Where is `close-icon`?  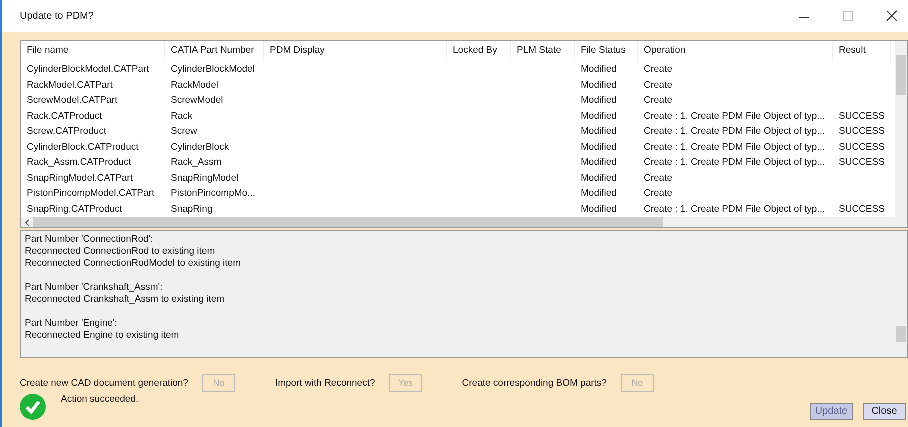
close-icon is located at coordinates (892, 16).